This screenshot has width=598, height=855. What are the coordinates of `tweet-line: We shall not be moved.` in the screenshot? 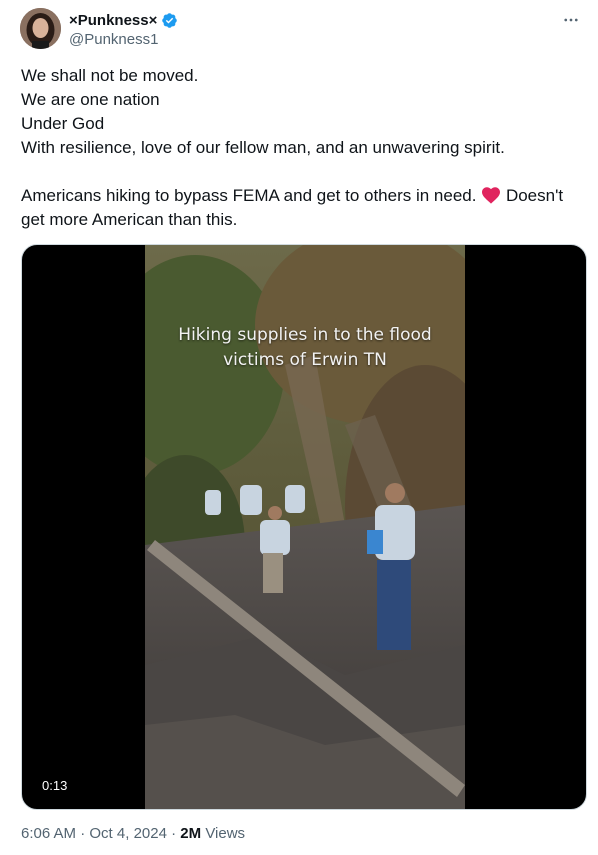 It's located at (110, 75).